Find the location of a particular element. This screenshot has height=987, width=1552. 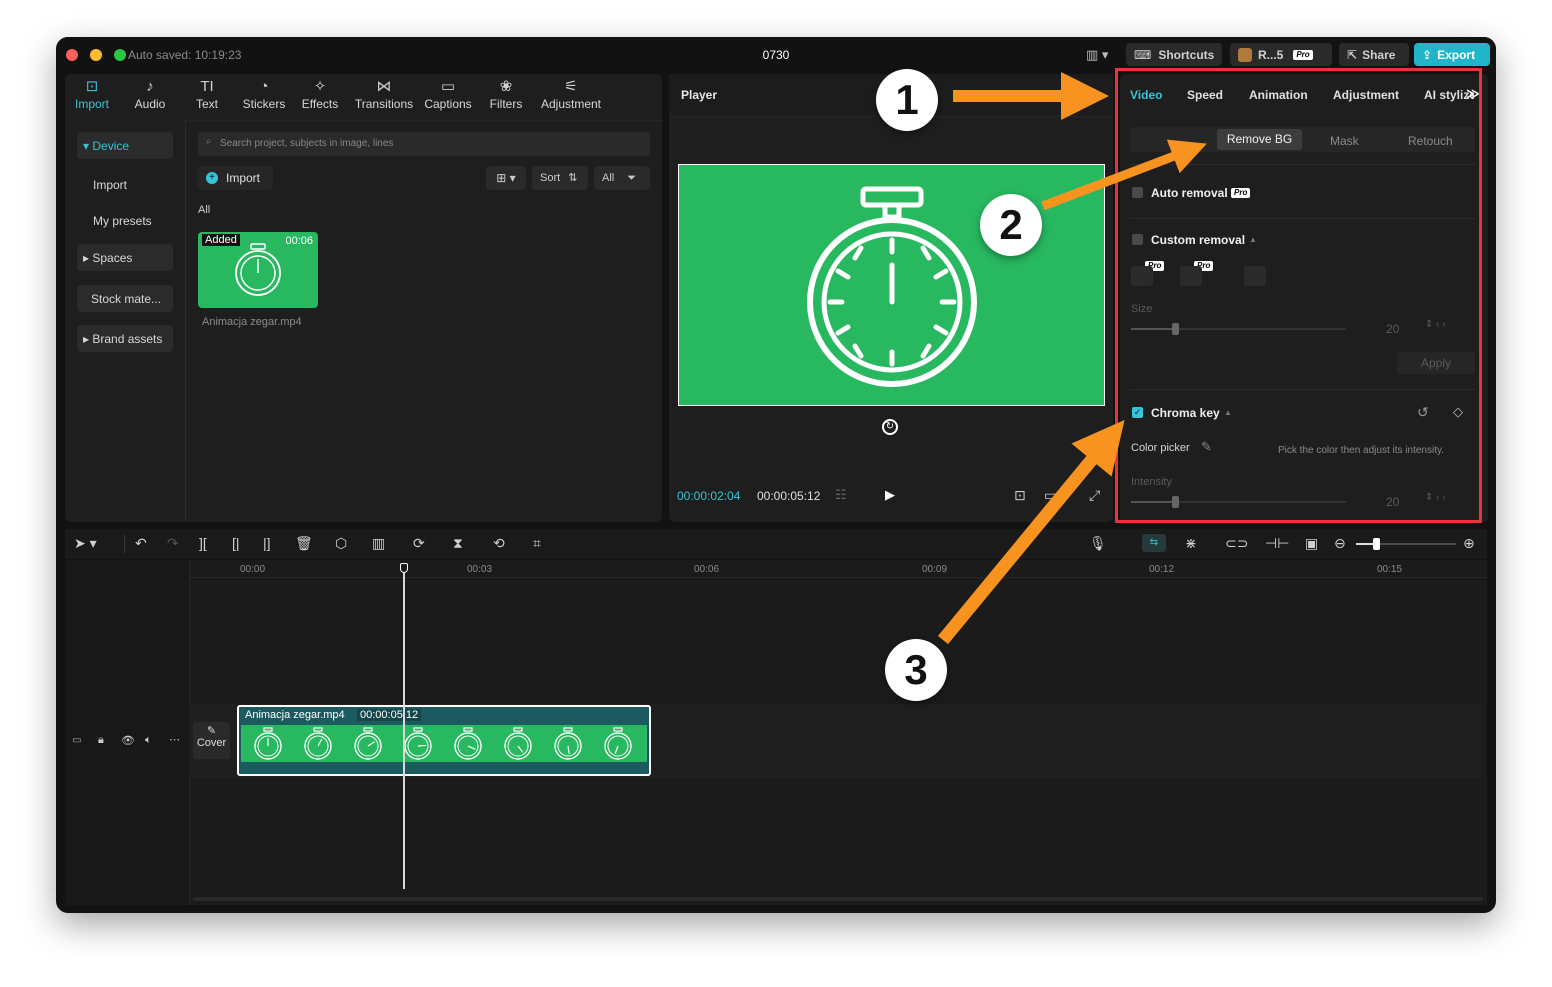

callout-1: 1 is located at coordinates (907, 100).